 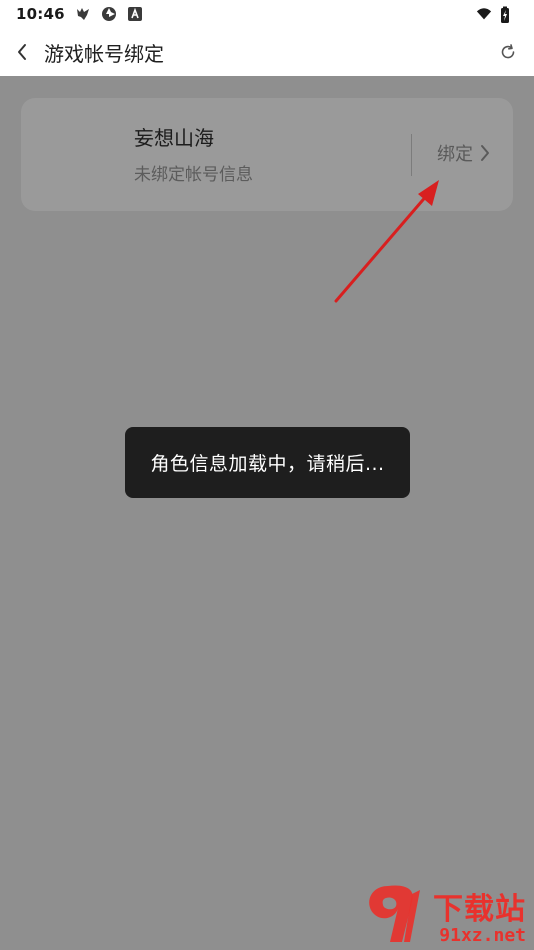 What do you see at coordinates (83, 14) in the screenshot?
I see `wolf-app-icon` at bounding box center [83, 14].